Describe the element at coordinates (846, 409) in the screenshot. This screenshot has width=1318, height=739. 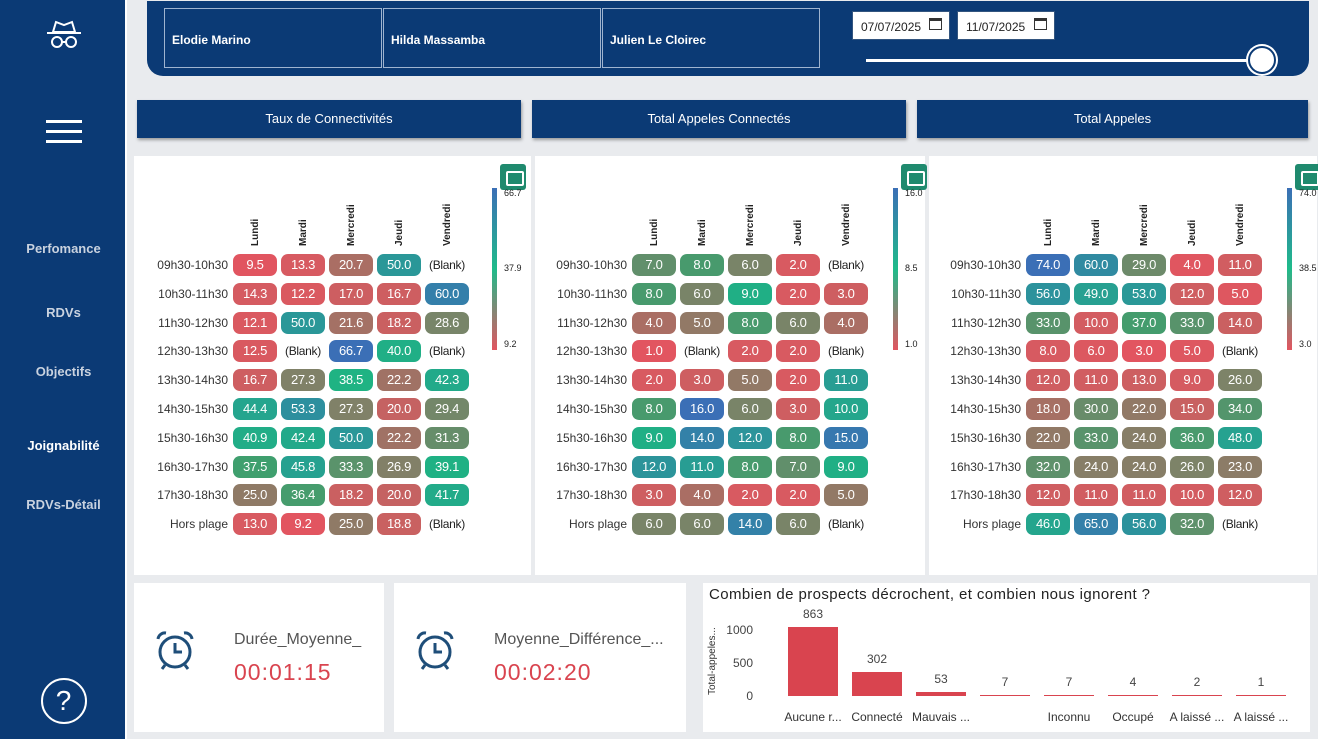
I see `heatmap-cell: 10.0` at that location.